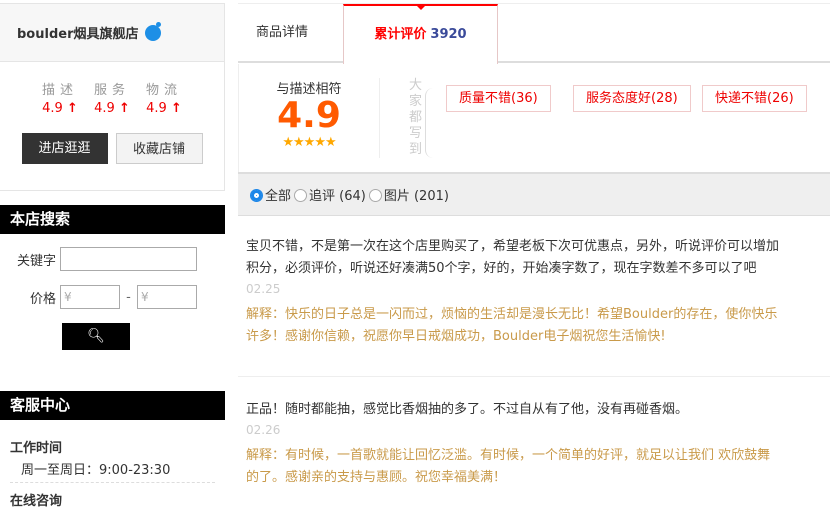 This screenshot has width=830, height=509. I want to click on price-dash: -, so click(128, 297).